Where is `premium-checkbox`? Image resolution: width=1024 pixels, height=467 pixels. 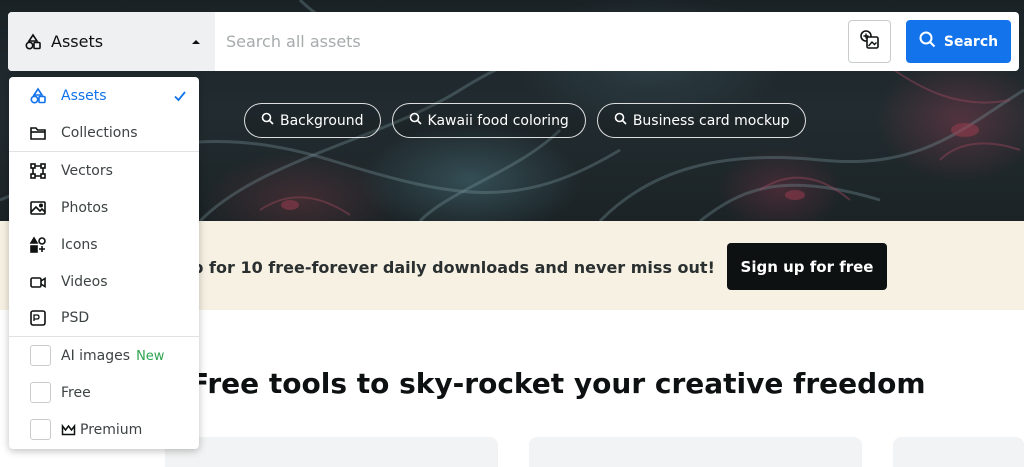 premium-checkbox is located at coordinates (40, 429).